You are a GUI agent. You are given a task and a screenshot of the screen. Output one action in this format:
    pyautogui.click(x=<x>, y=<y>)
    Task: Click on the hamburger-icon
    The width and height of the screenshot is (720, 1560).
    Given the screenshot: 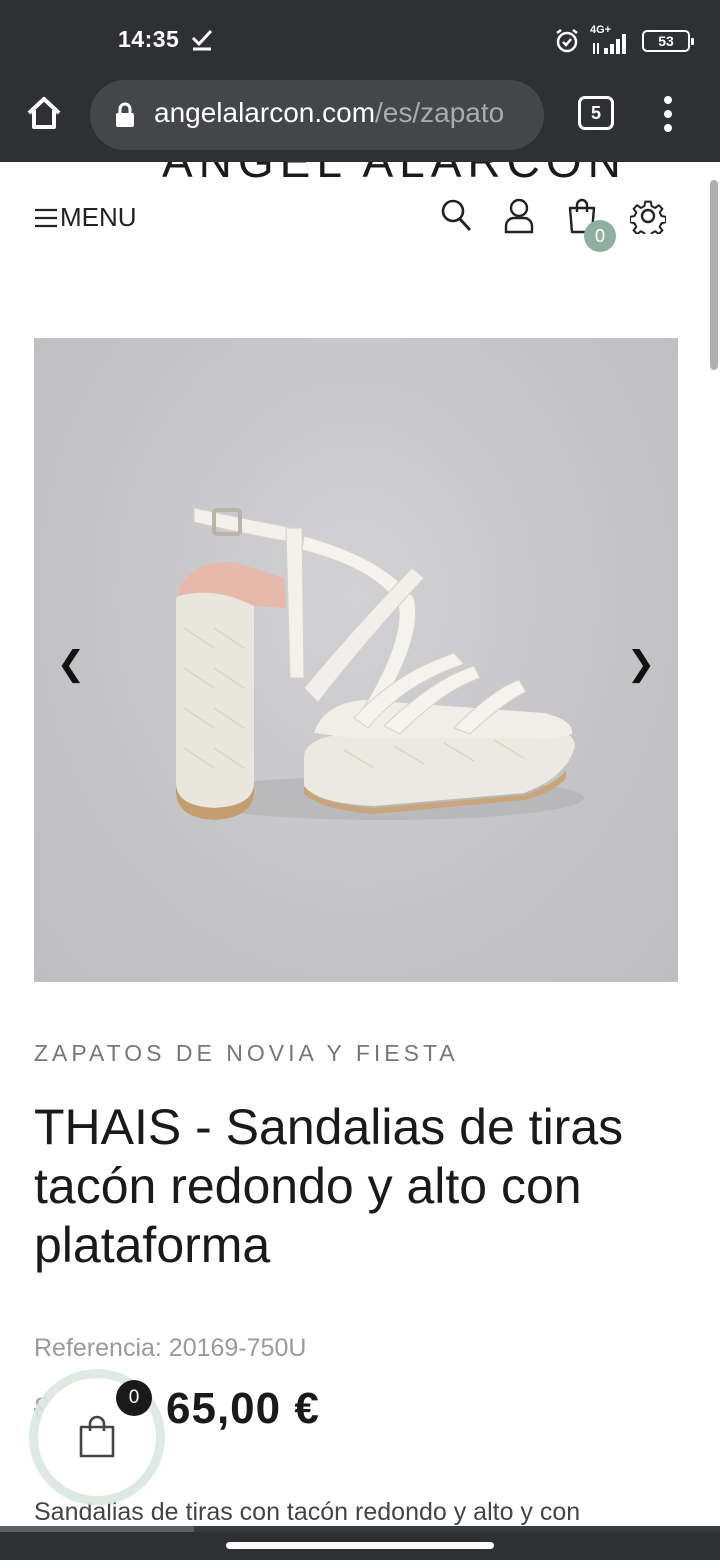 What is the action you would take?
    pyautogui.click(x=46, y=217)
    